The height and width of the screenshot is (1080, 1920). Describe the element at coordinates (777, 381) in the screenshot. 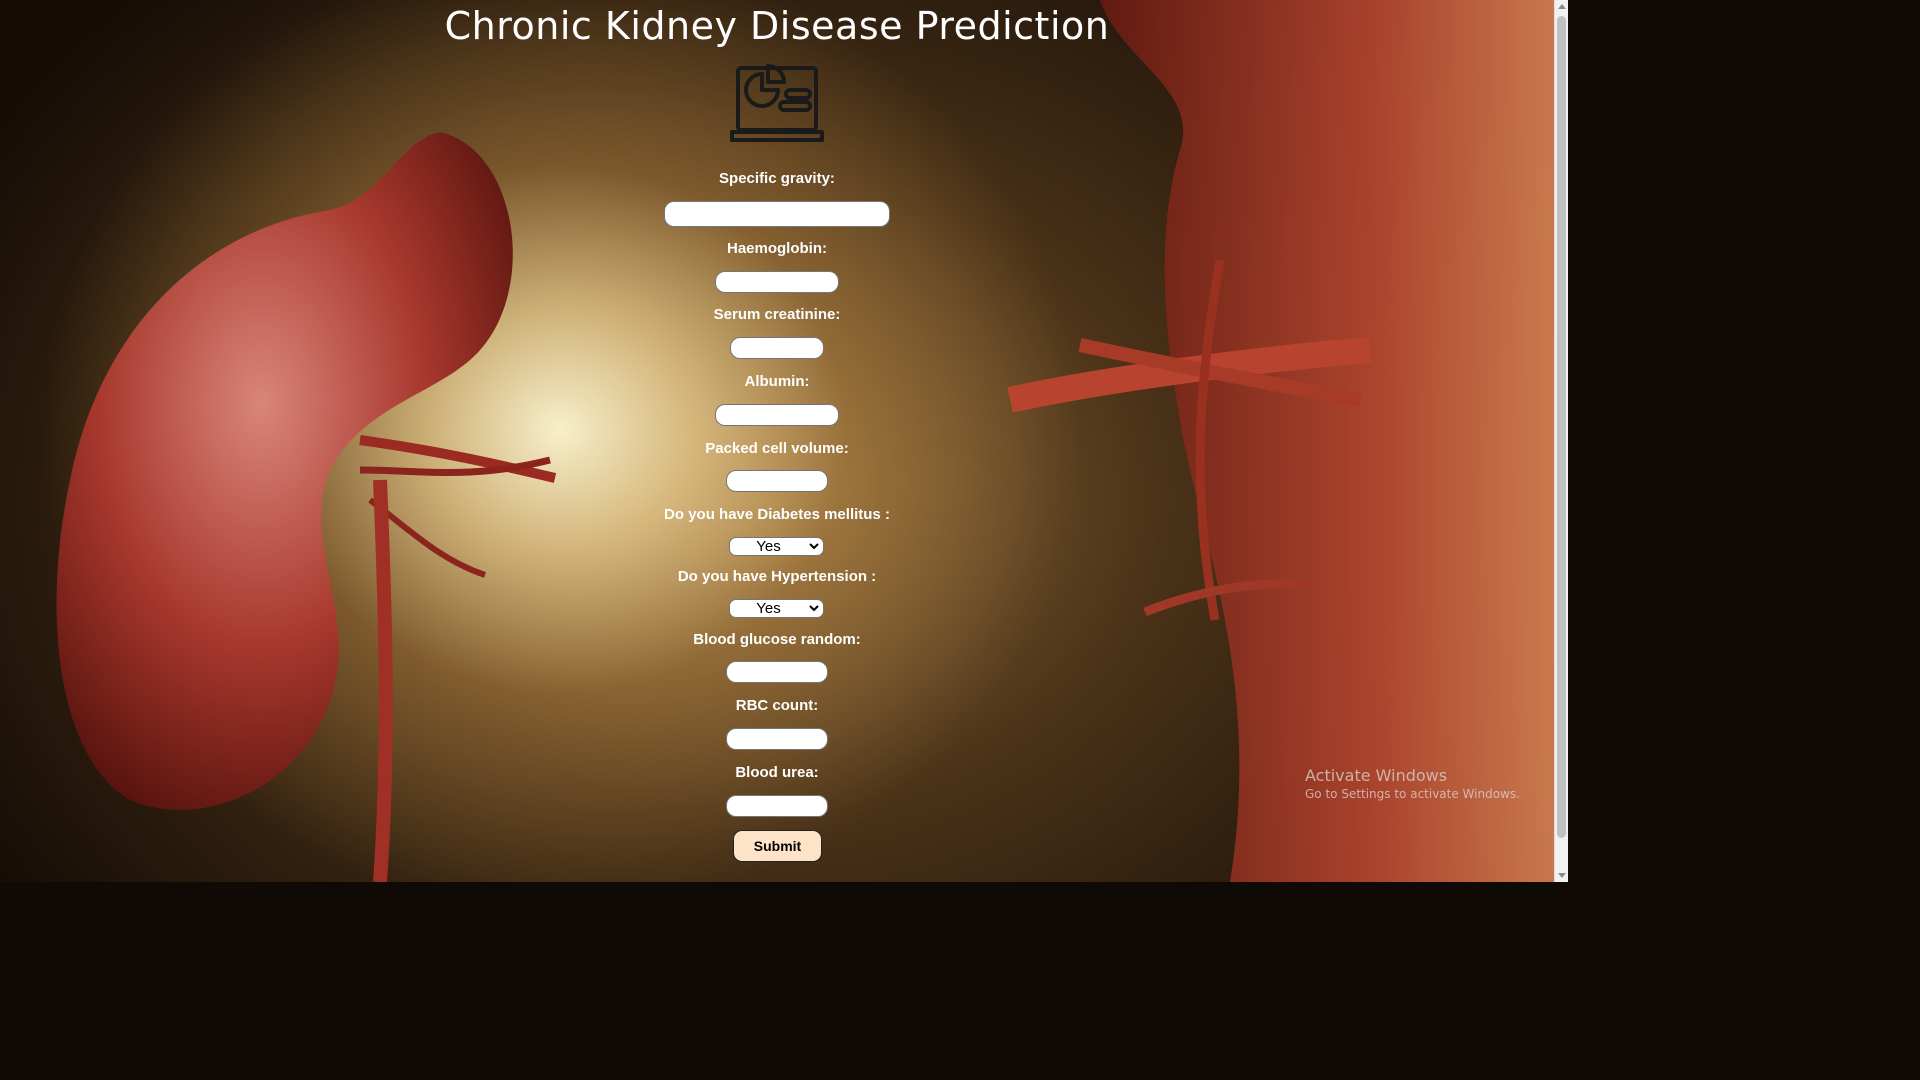

I see `albumin-label: Albumin:` at that location.